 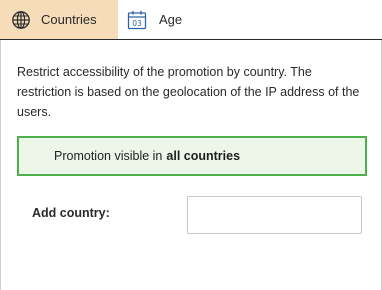 I want to click on calendar-icon-day: 03, so click(x=137, y=23).